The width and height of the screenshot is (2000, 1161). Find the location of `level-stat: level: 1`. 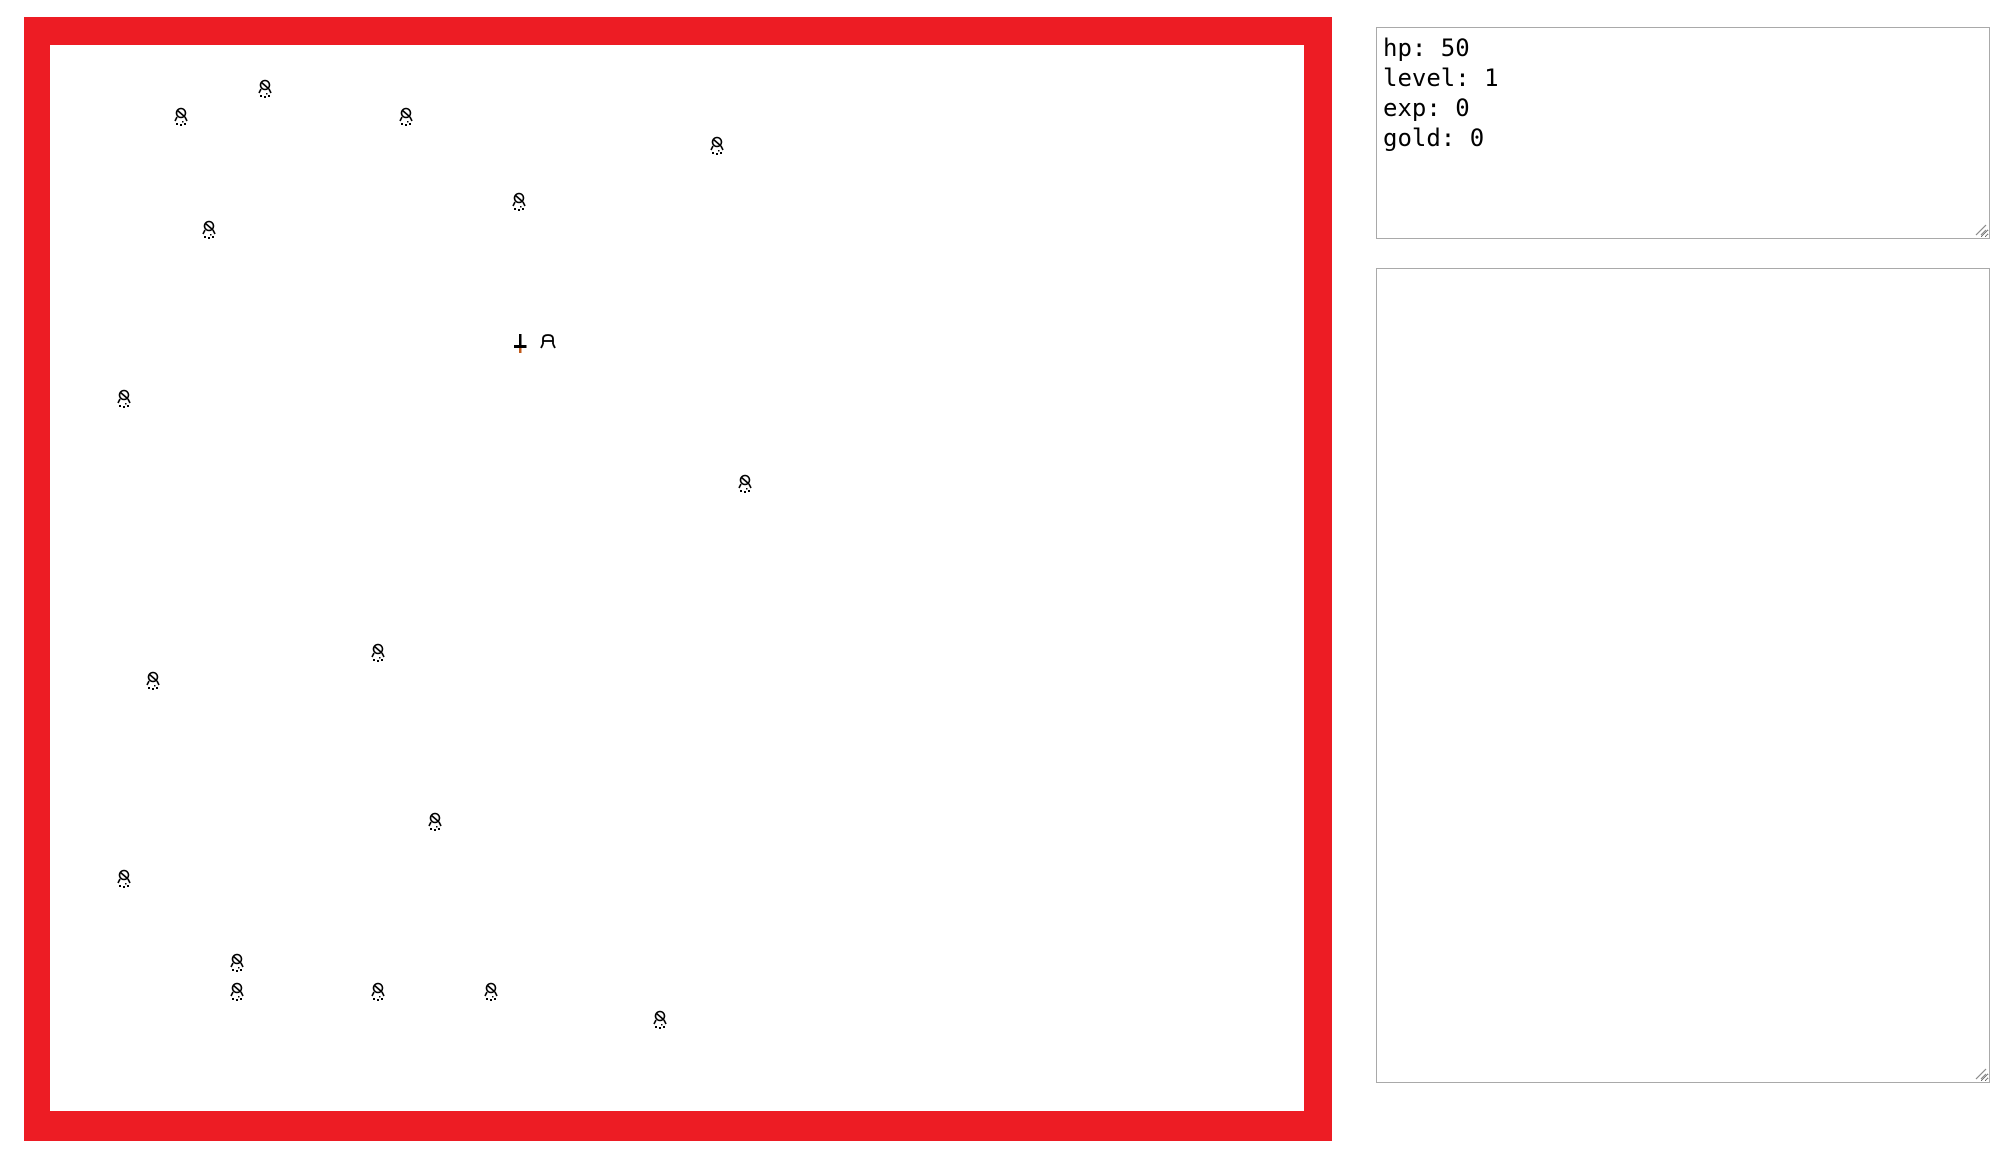

level-stat: level: 1 is located at coordinates (1441, 78).